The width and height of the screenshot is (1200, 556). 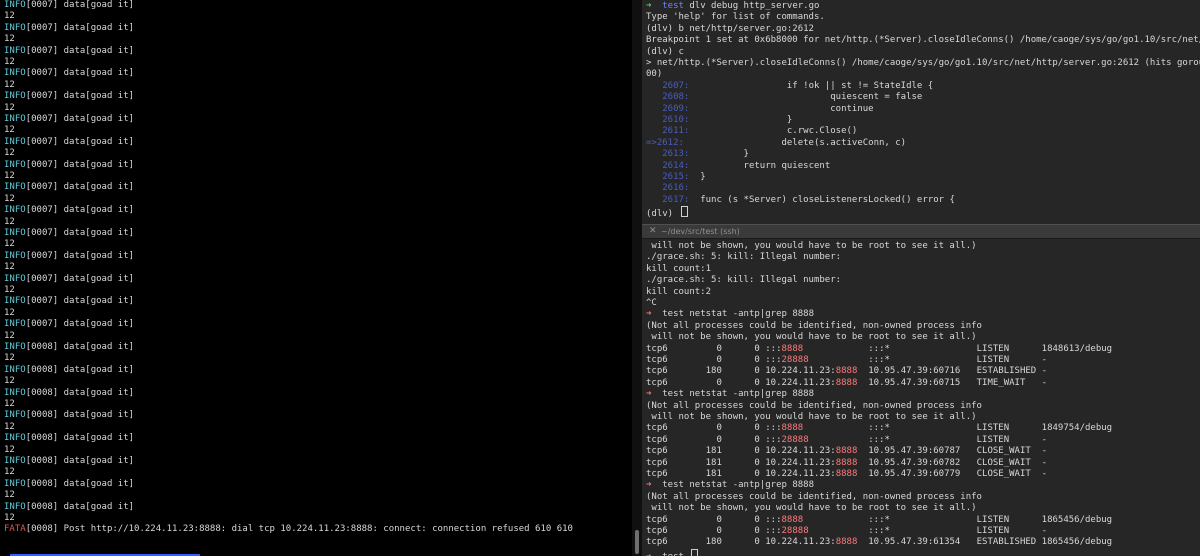 What do you see at coordinates (653, 231) in the screenshot?
I see `close-tab-icon: ✕` at bounding box center [653, 231].